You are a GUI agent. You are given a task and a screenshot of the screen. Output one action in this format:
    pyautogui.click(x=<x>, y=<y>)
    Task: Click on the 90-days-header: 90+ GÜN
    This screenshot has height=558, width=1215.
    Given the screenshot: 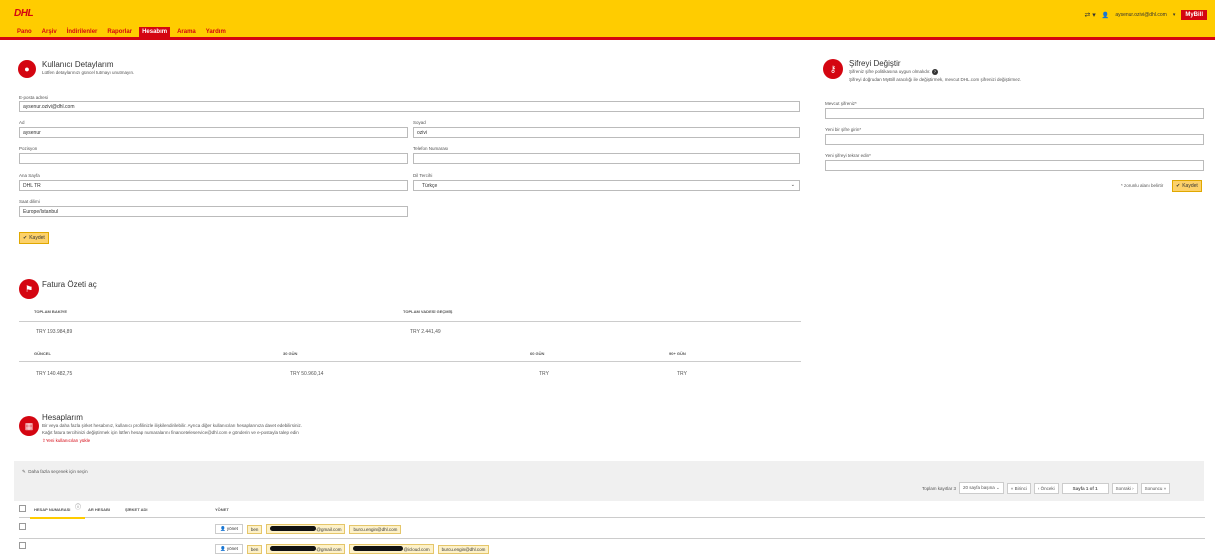 What is the action you would take?
    pyautogui.click(x=677, y=353)
    